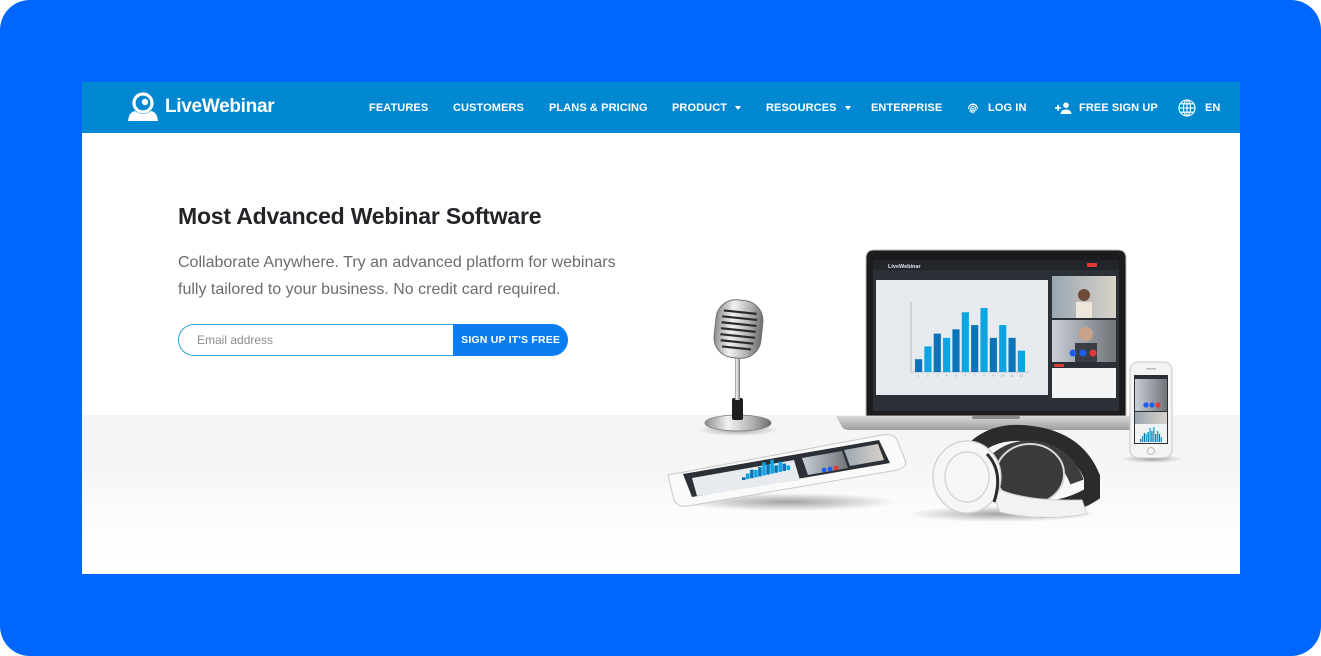 The width and height of the screenshot is (1321, 656). I want to click on nav-resources-label: RESOURCES, so click(801, 107).